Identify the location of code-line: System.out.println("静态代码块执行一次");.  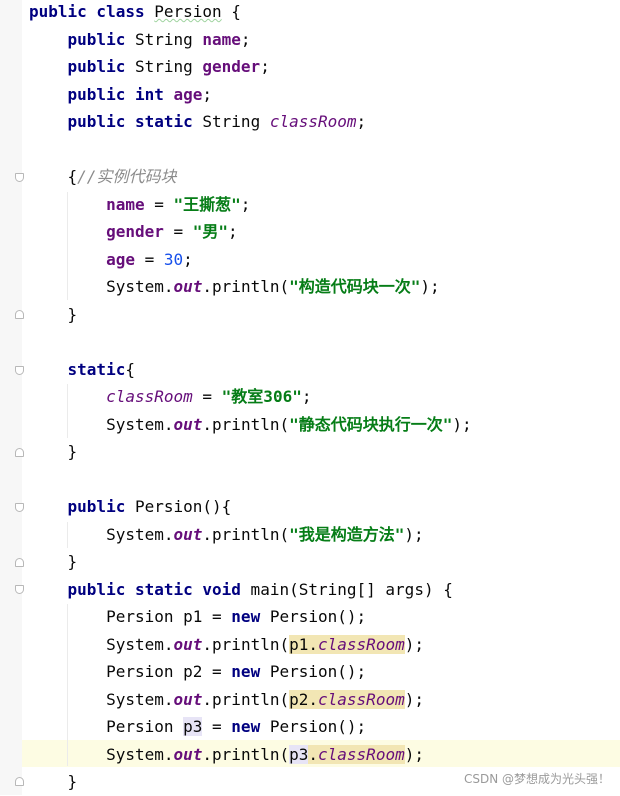
(250, 425).